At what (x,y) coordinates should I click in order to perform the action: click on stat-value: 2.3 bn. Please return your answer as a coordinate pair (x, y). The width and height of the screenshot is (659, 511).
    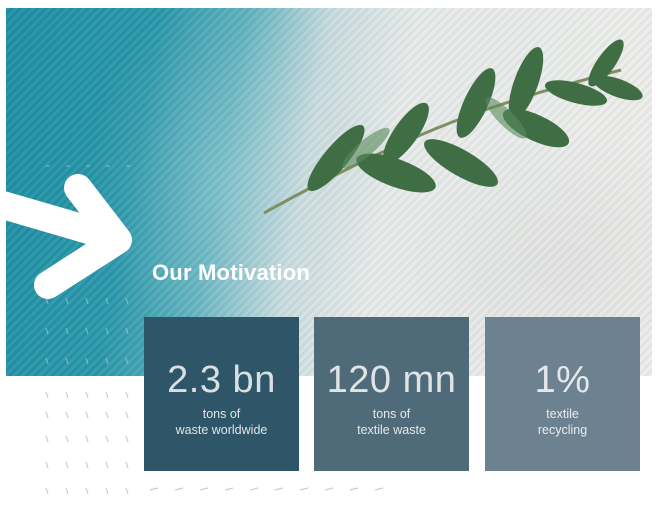
    Looking at the image, I should click on (221, 380).